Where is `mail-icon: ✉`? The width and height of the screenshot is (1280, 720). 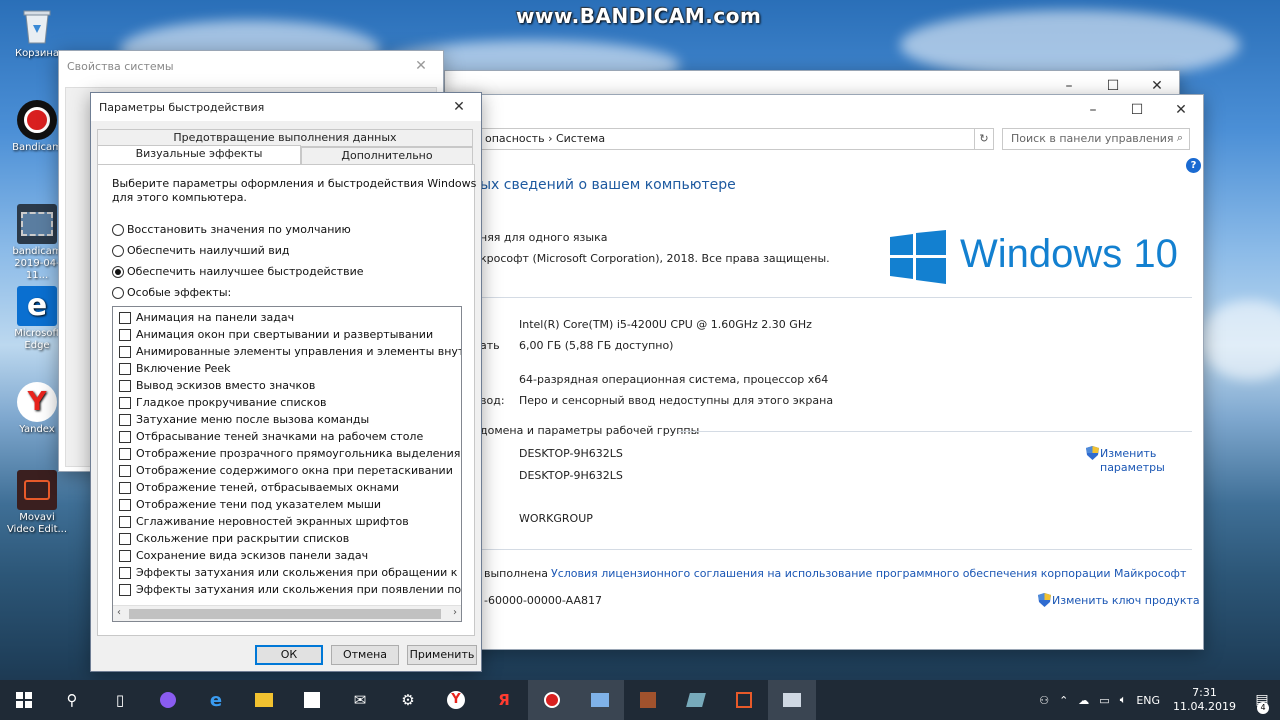 mail-icon: ✉ is located at coordinates (360, 700).